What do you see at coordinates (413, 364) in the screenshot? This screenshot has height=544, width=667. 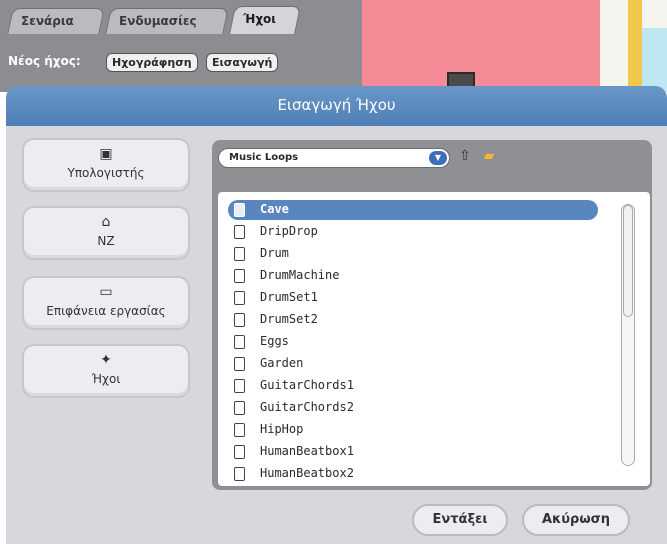 I see `list-item: Garden` at bounding box center [413, 364].